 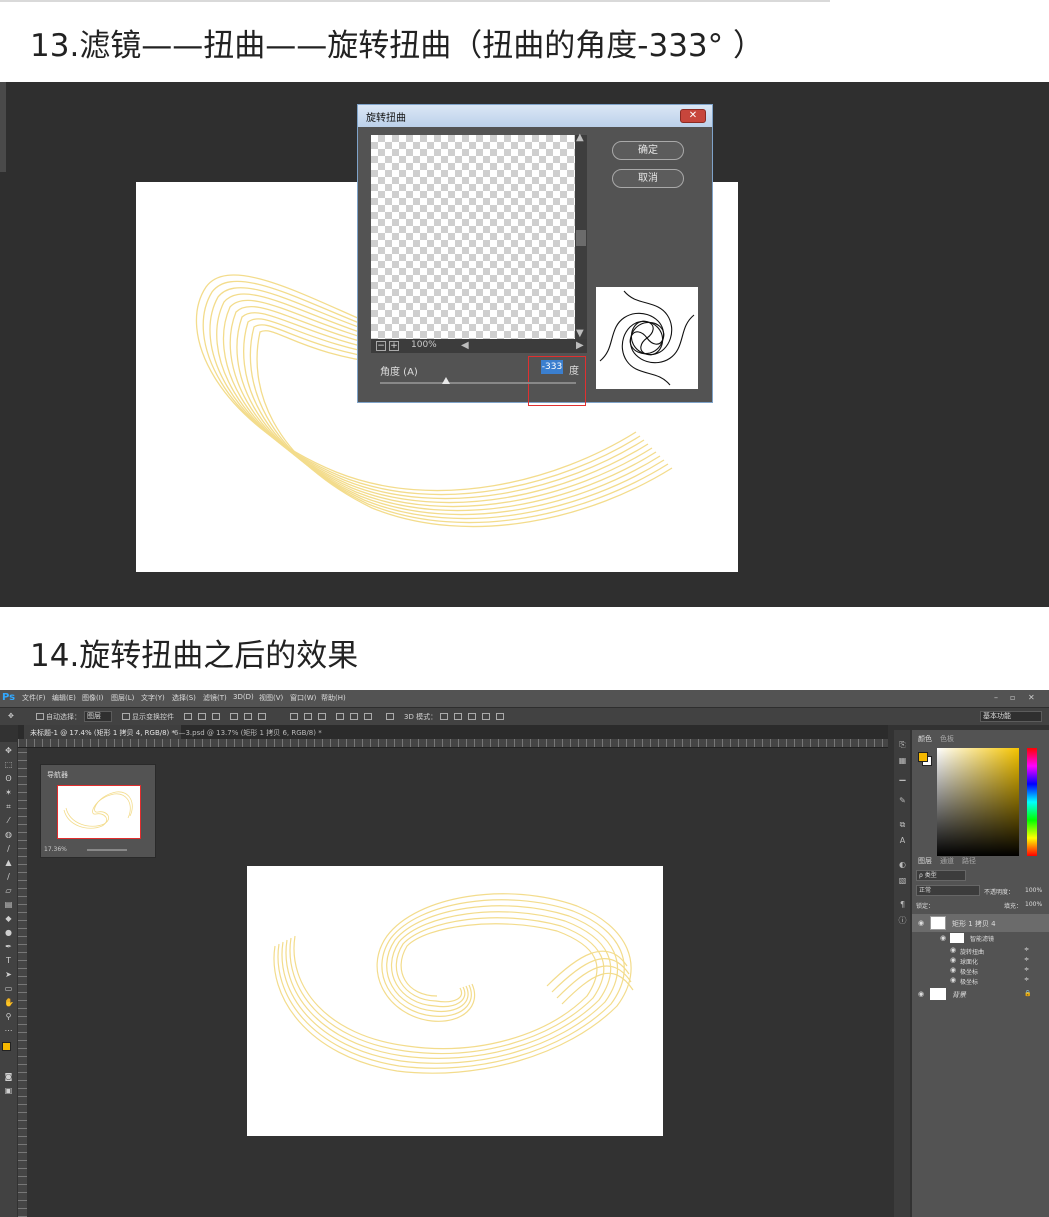 What do you see at coordinates (8, 848) in the screenshot?
I see `brush-icon: ∕` at bounding box center [8, 848].